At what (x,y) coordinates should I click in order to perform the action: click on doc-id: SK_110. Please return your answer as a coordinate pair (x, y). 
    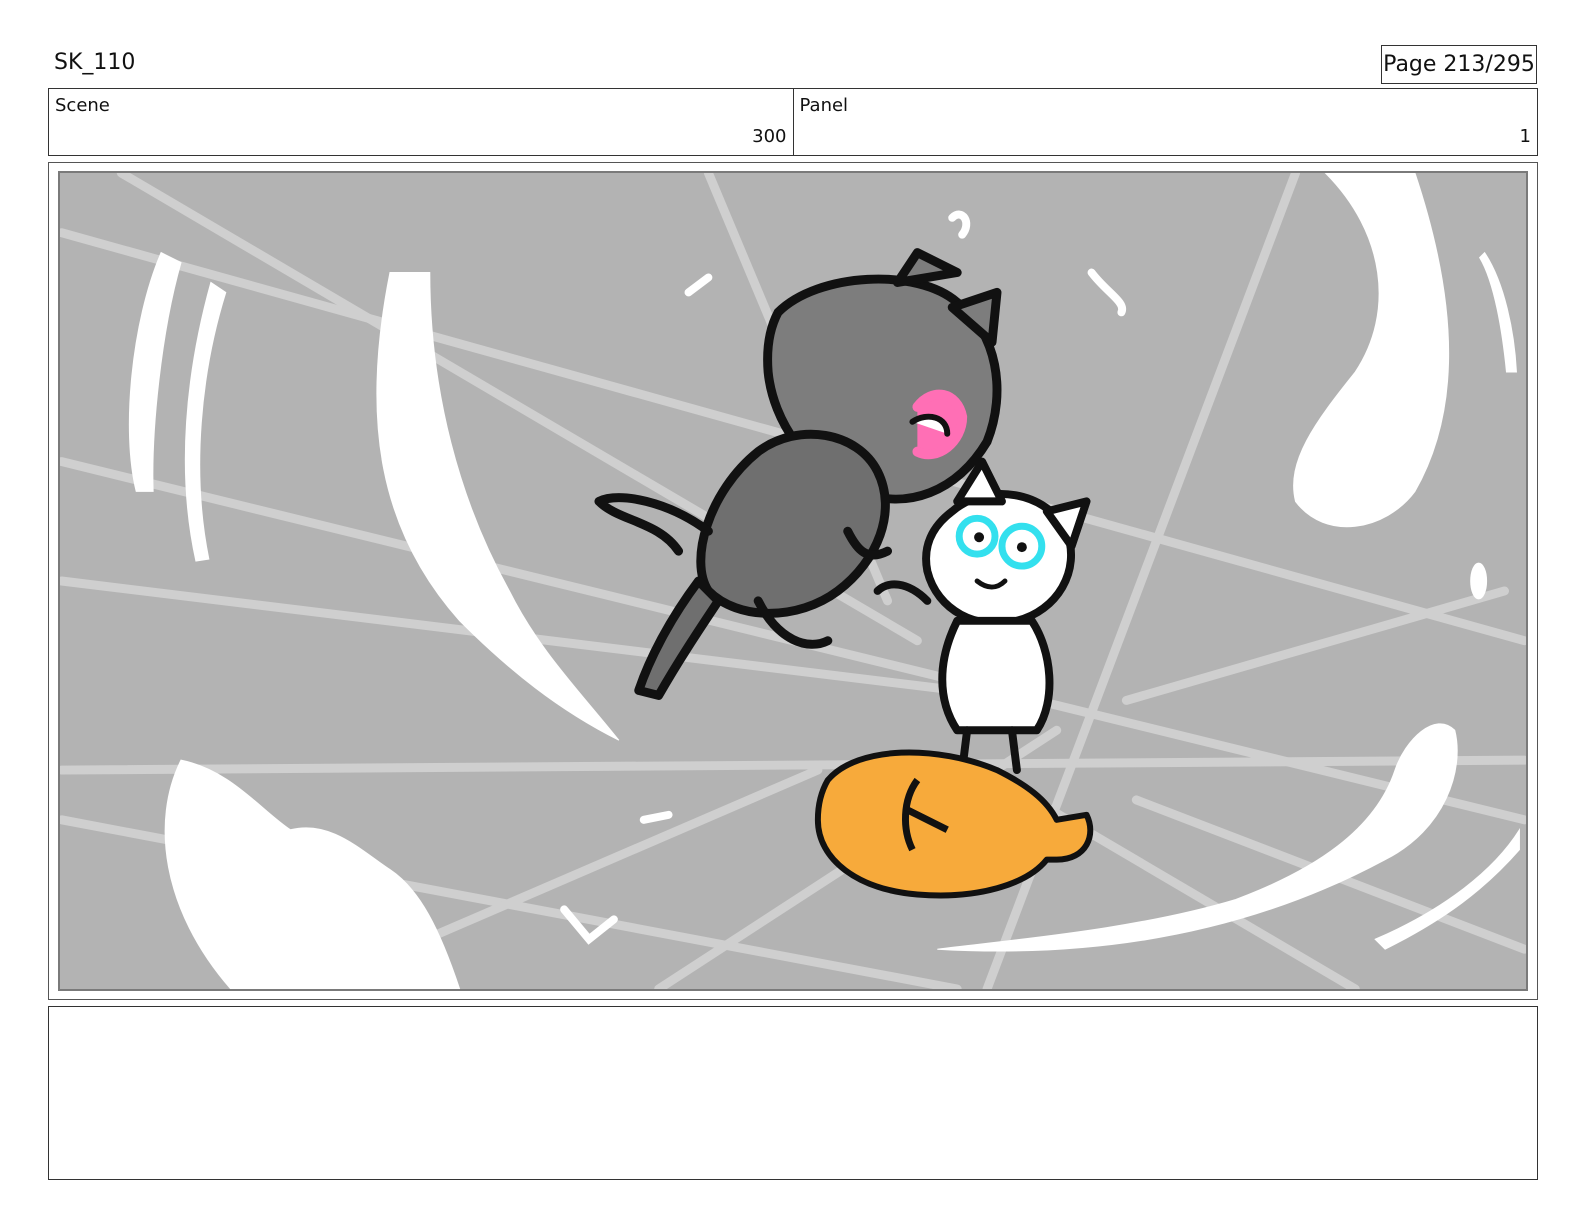
    Looking at the image, I should click on (95, 62).